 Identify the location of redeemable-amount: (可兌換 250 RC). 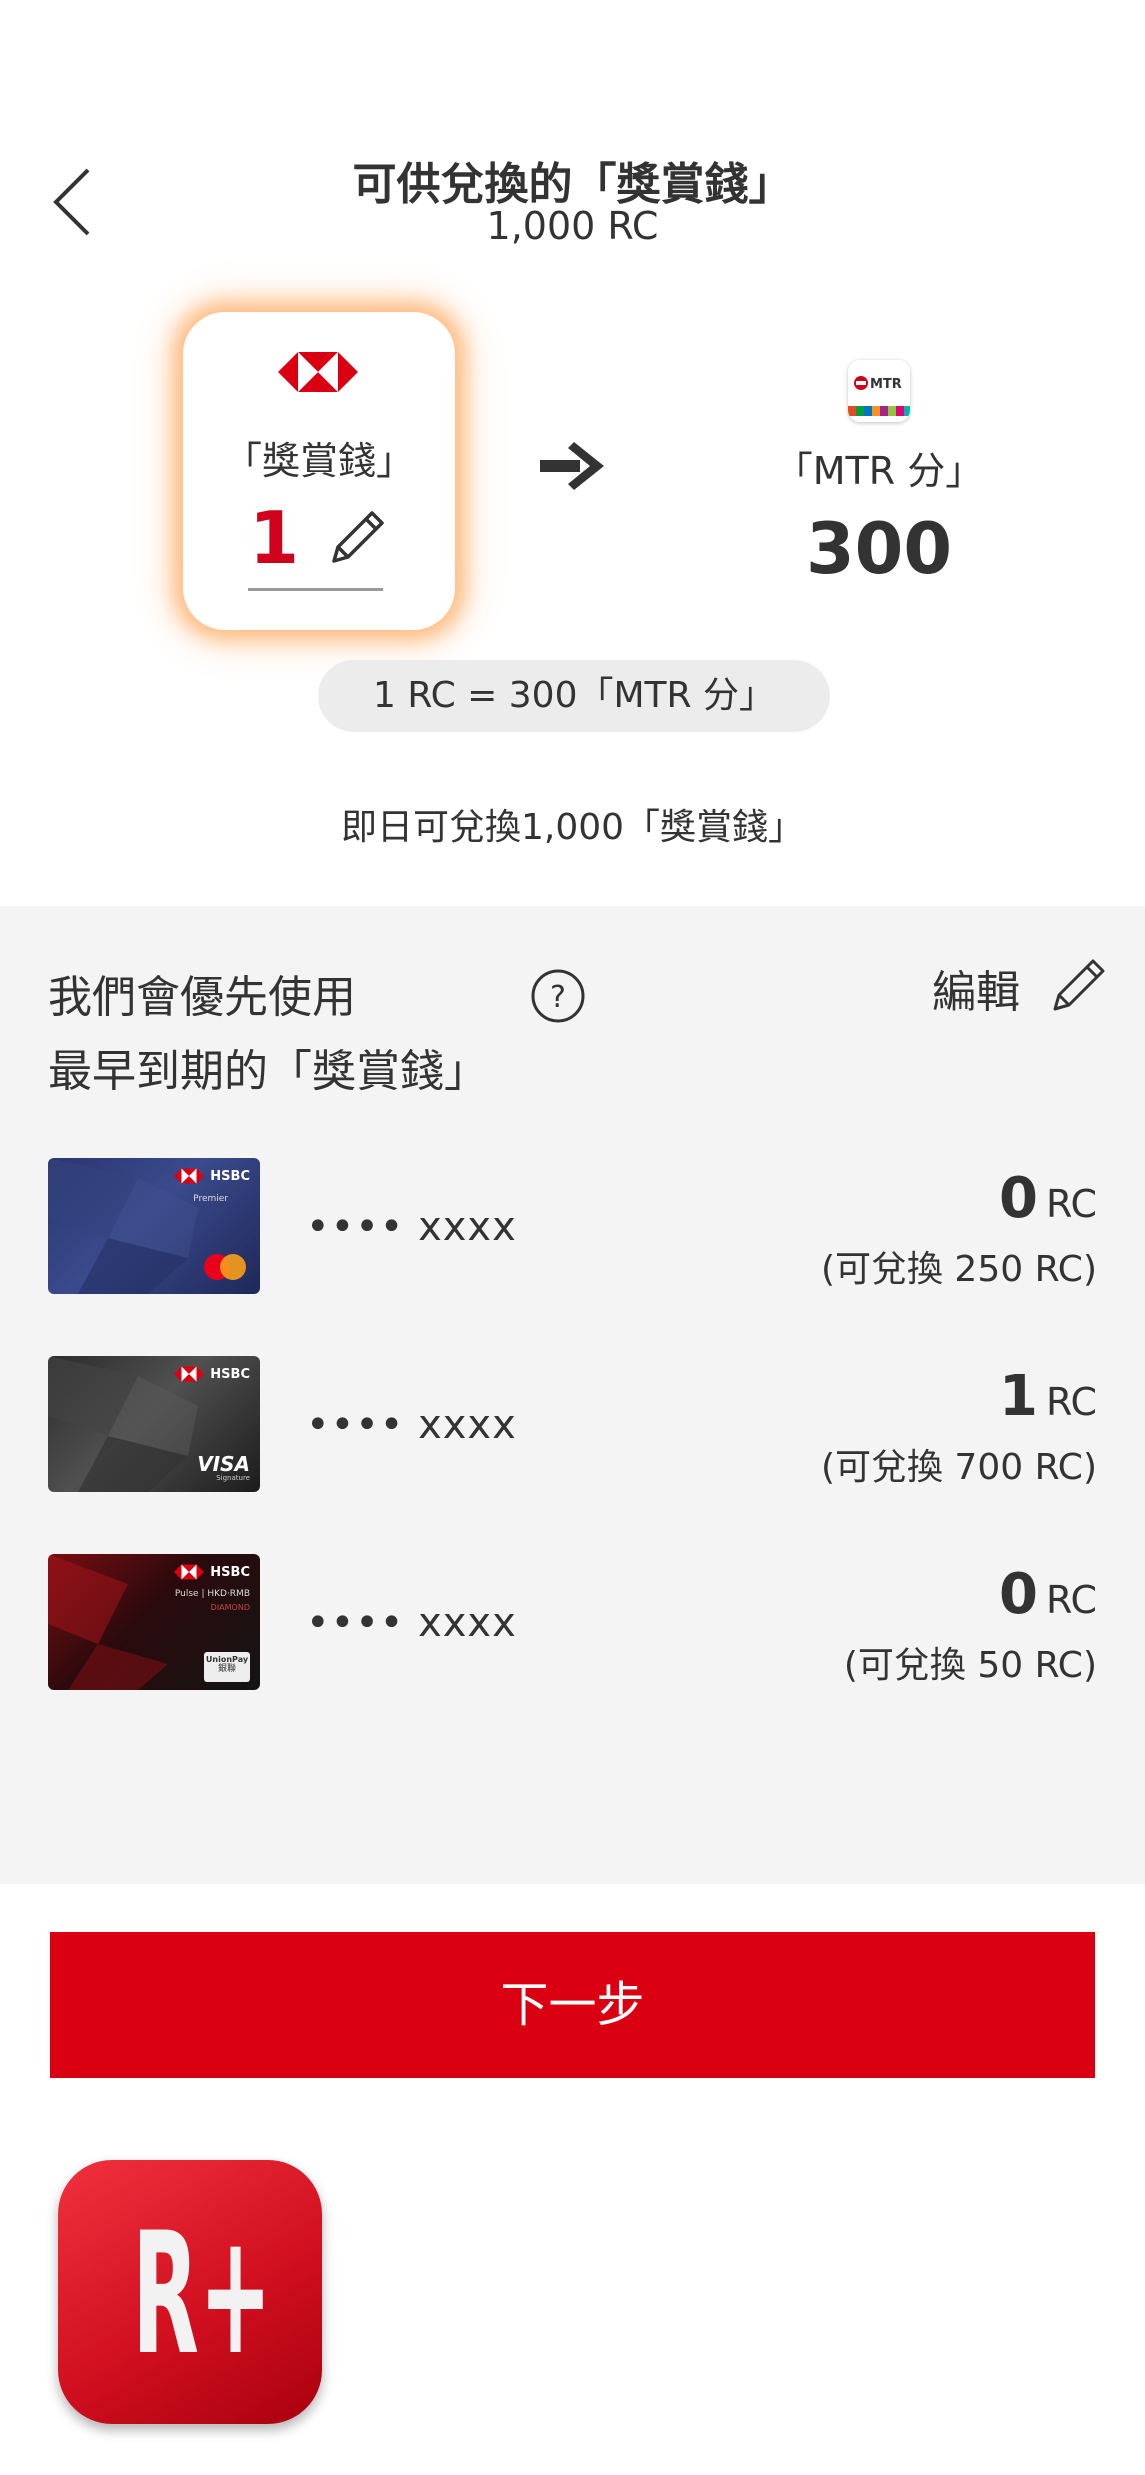
(958, 1269).